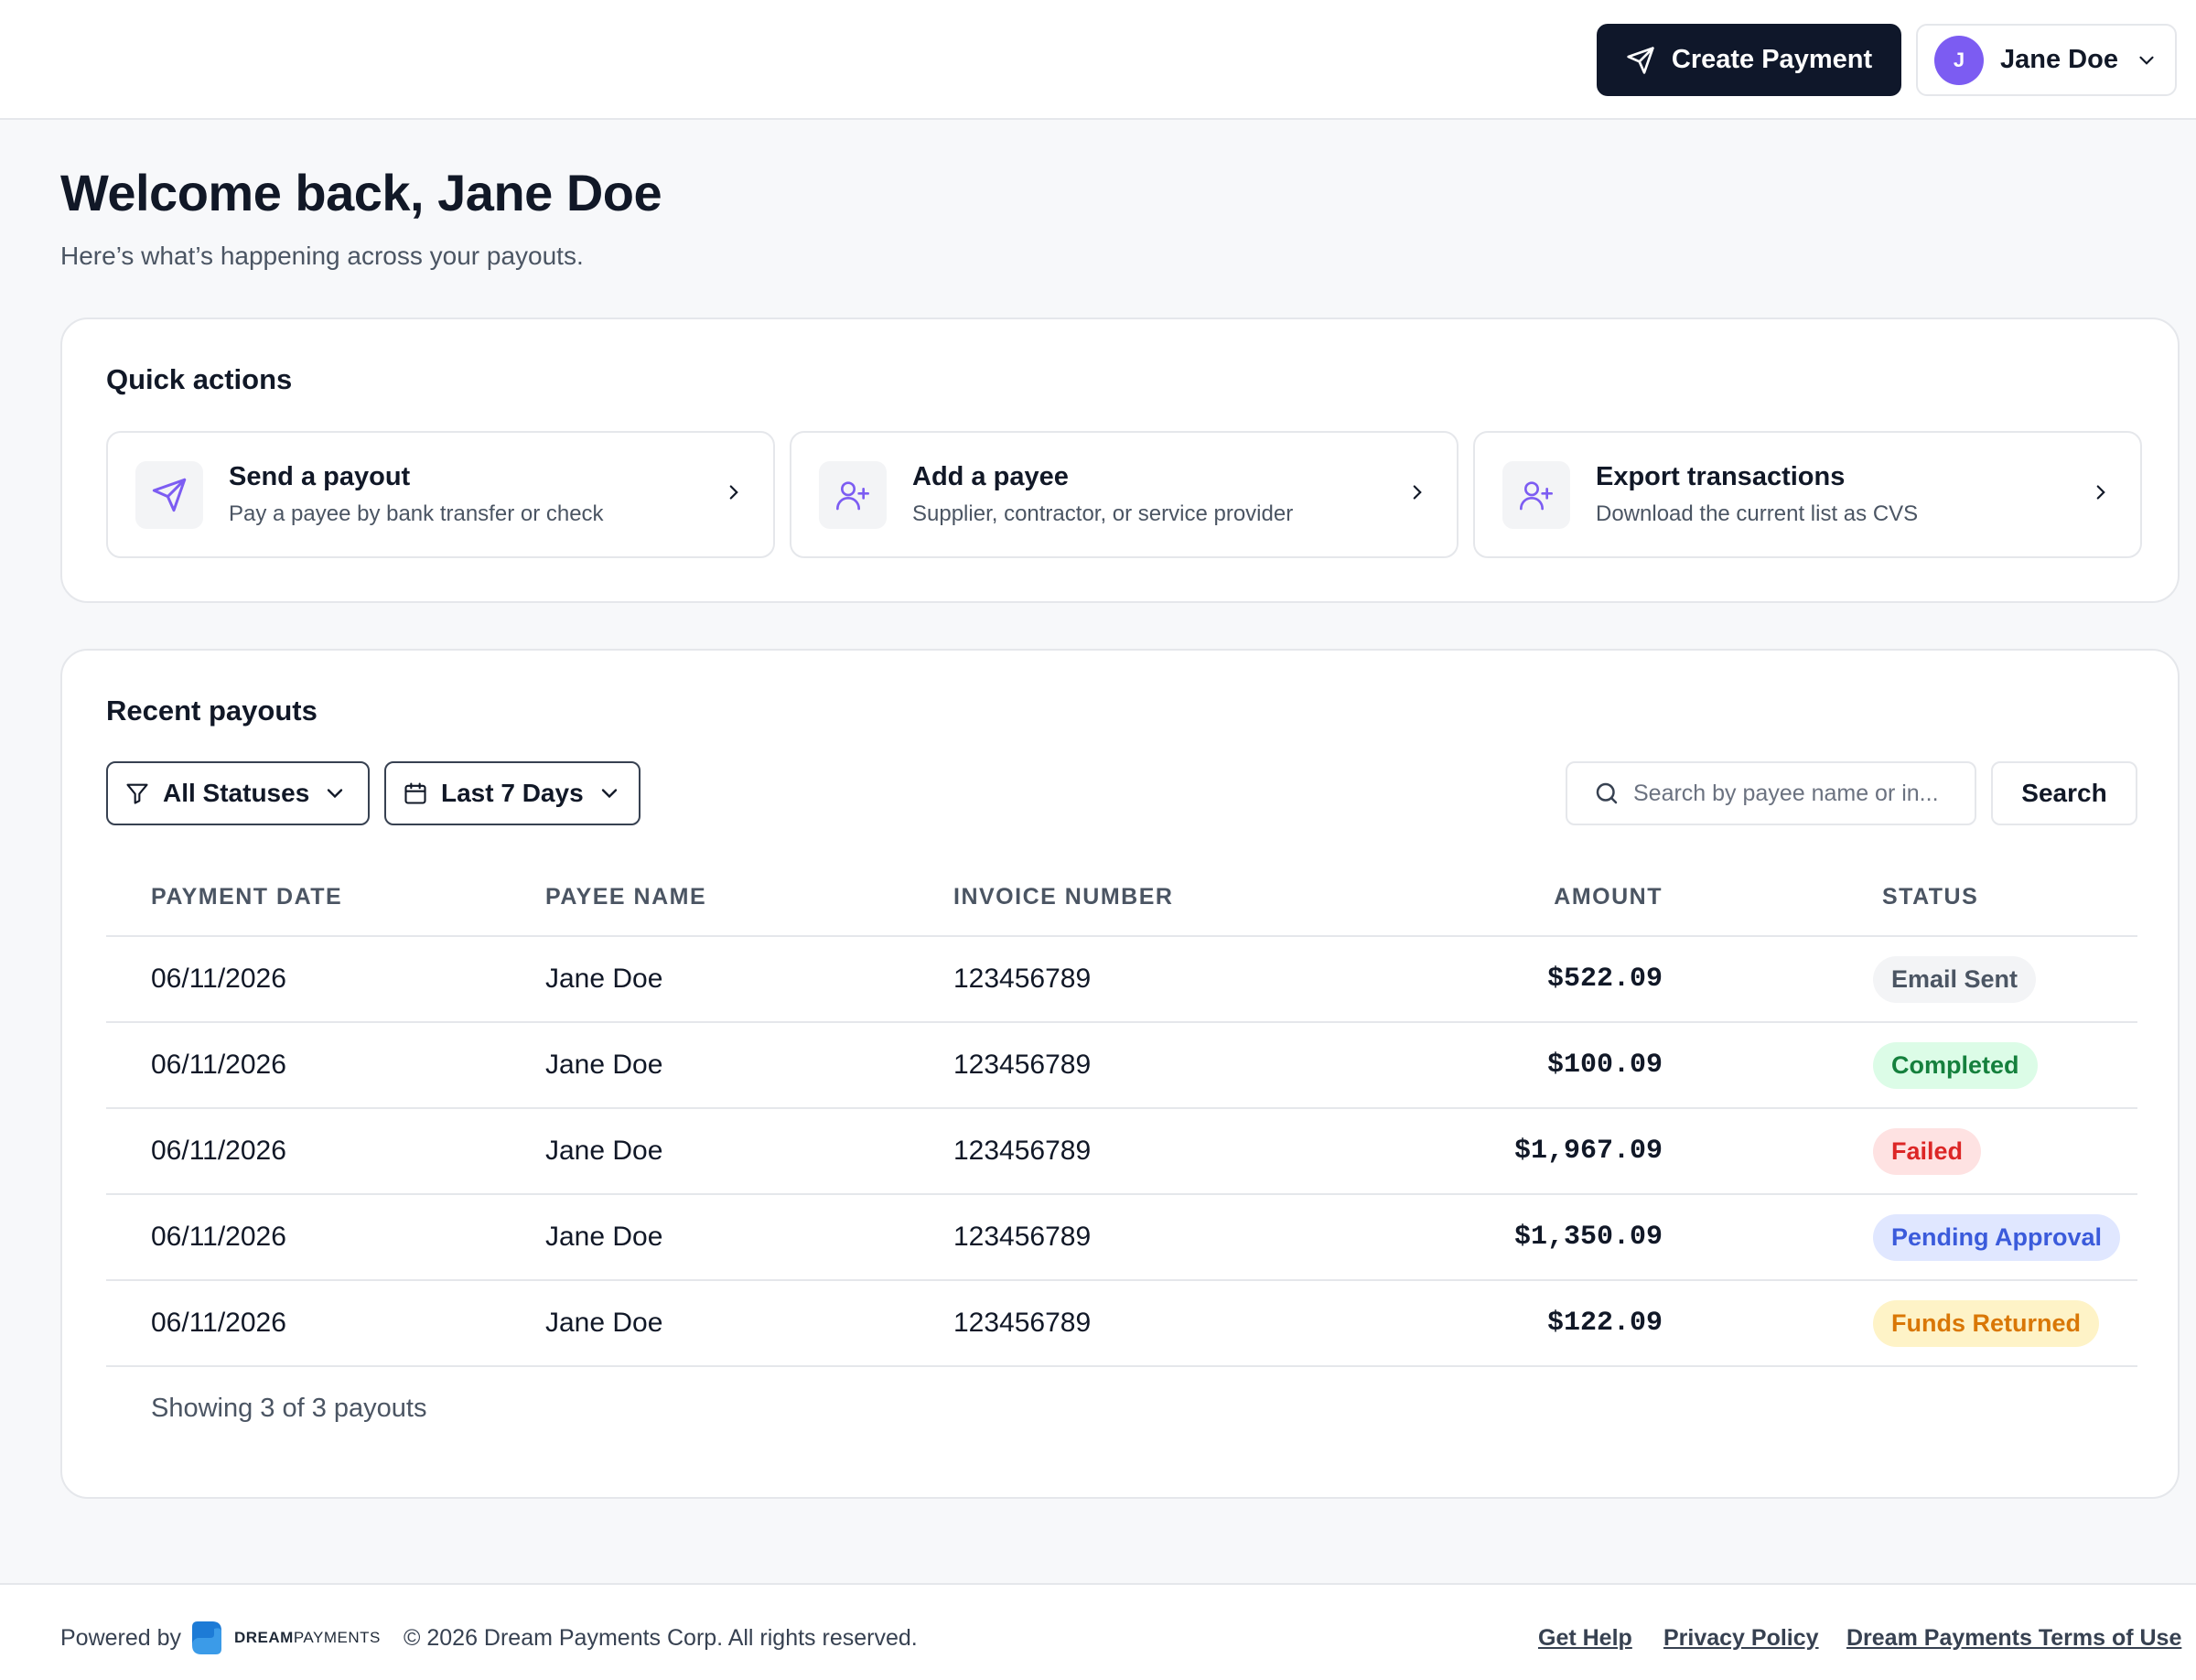  Describe the element at coordinates (308, 1637) in the screenshot. I see `logo-wordmark: DREAMPAYMENTS` at that location.